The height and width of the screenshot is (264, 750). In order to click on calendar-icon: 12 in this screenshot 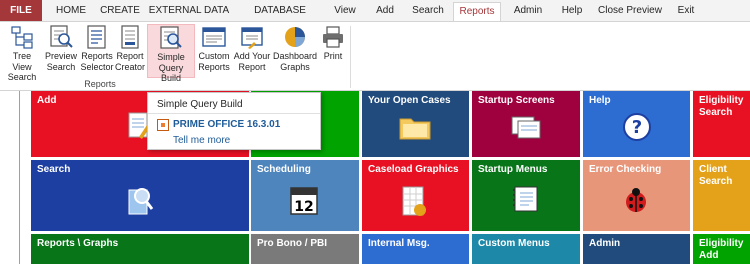, I will do `click(304, 201)`.